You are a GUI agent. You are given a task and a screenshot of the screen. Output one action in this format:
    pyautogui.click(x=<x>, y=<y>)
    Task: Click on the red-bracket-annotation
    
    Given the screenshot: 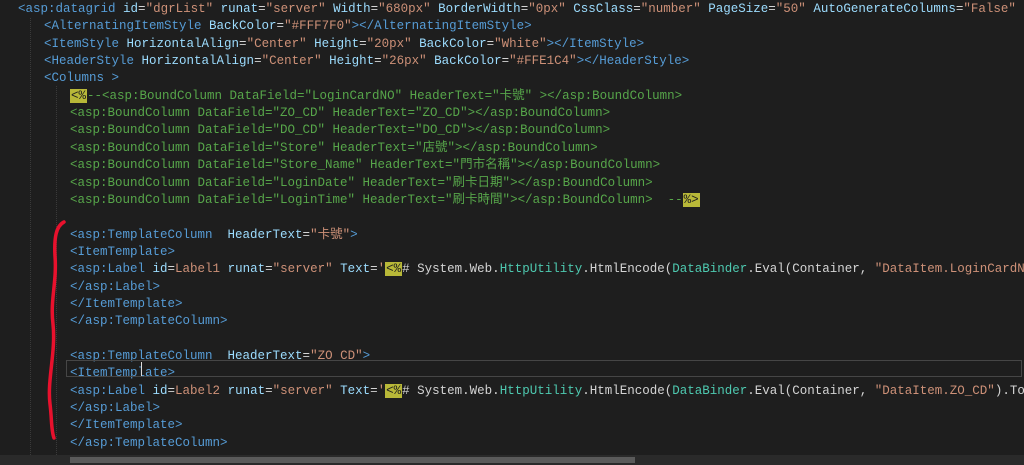 What is the action you would take?
    pyautogui.click(x=56, y=330)
    